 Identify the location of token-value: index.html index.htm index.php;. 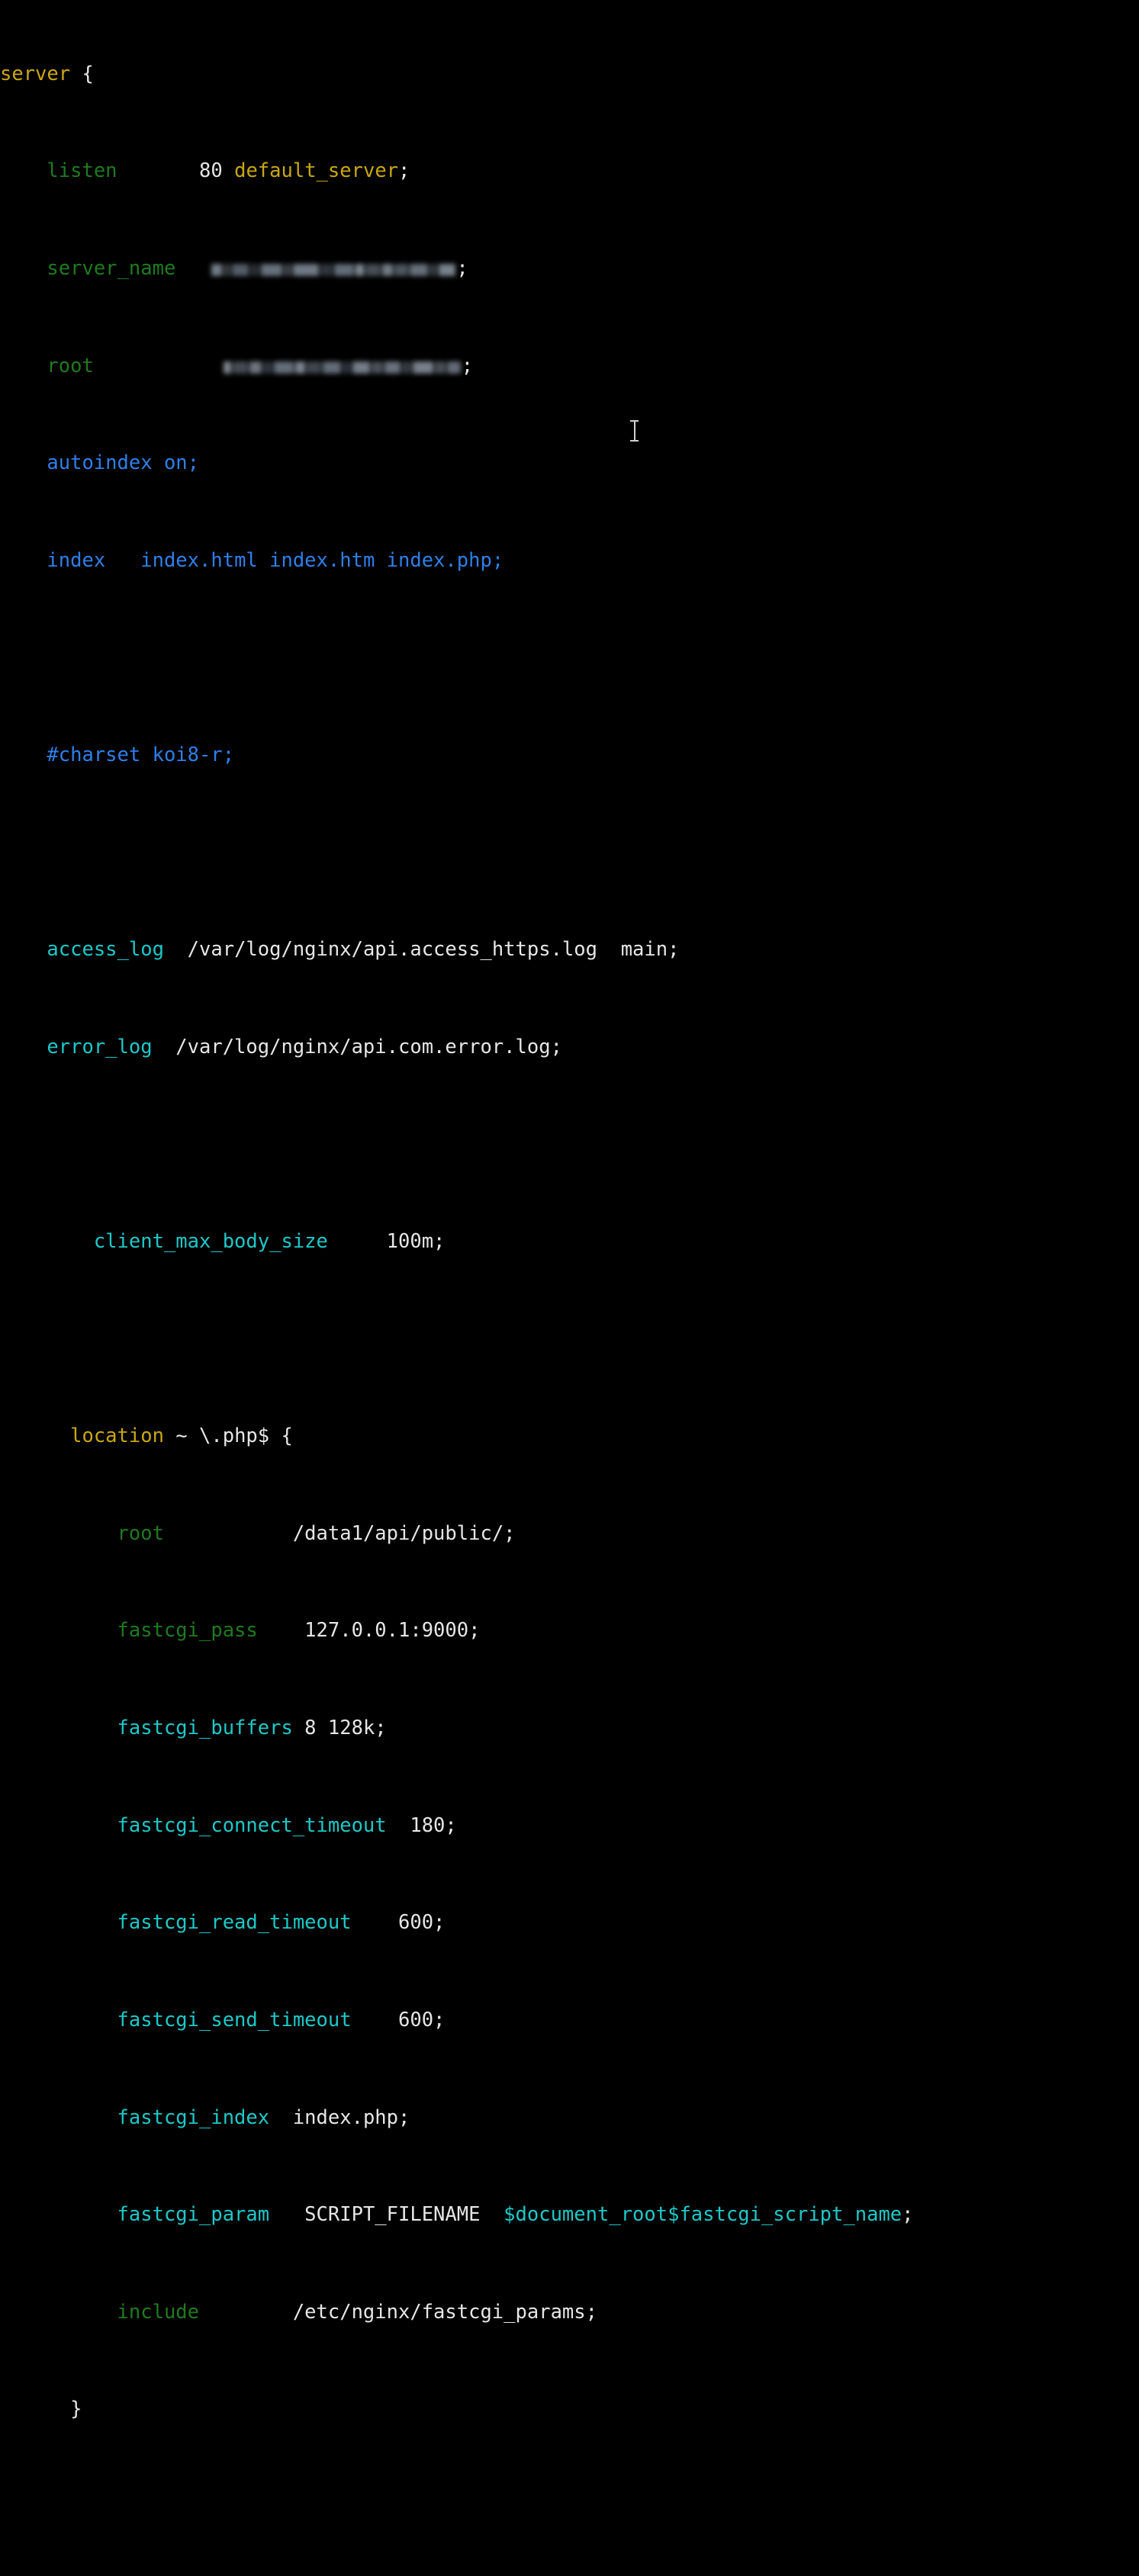
(304, 560).